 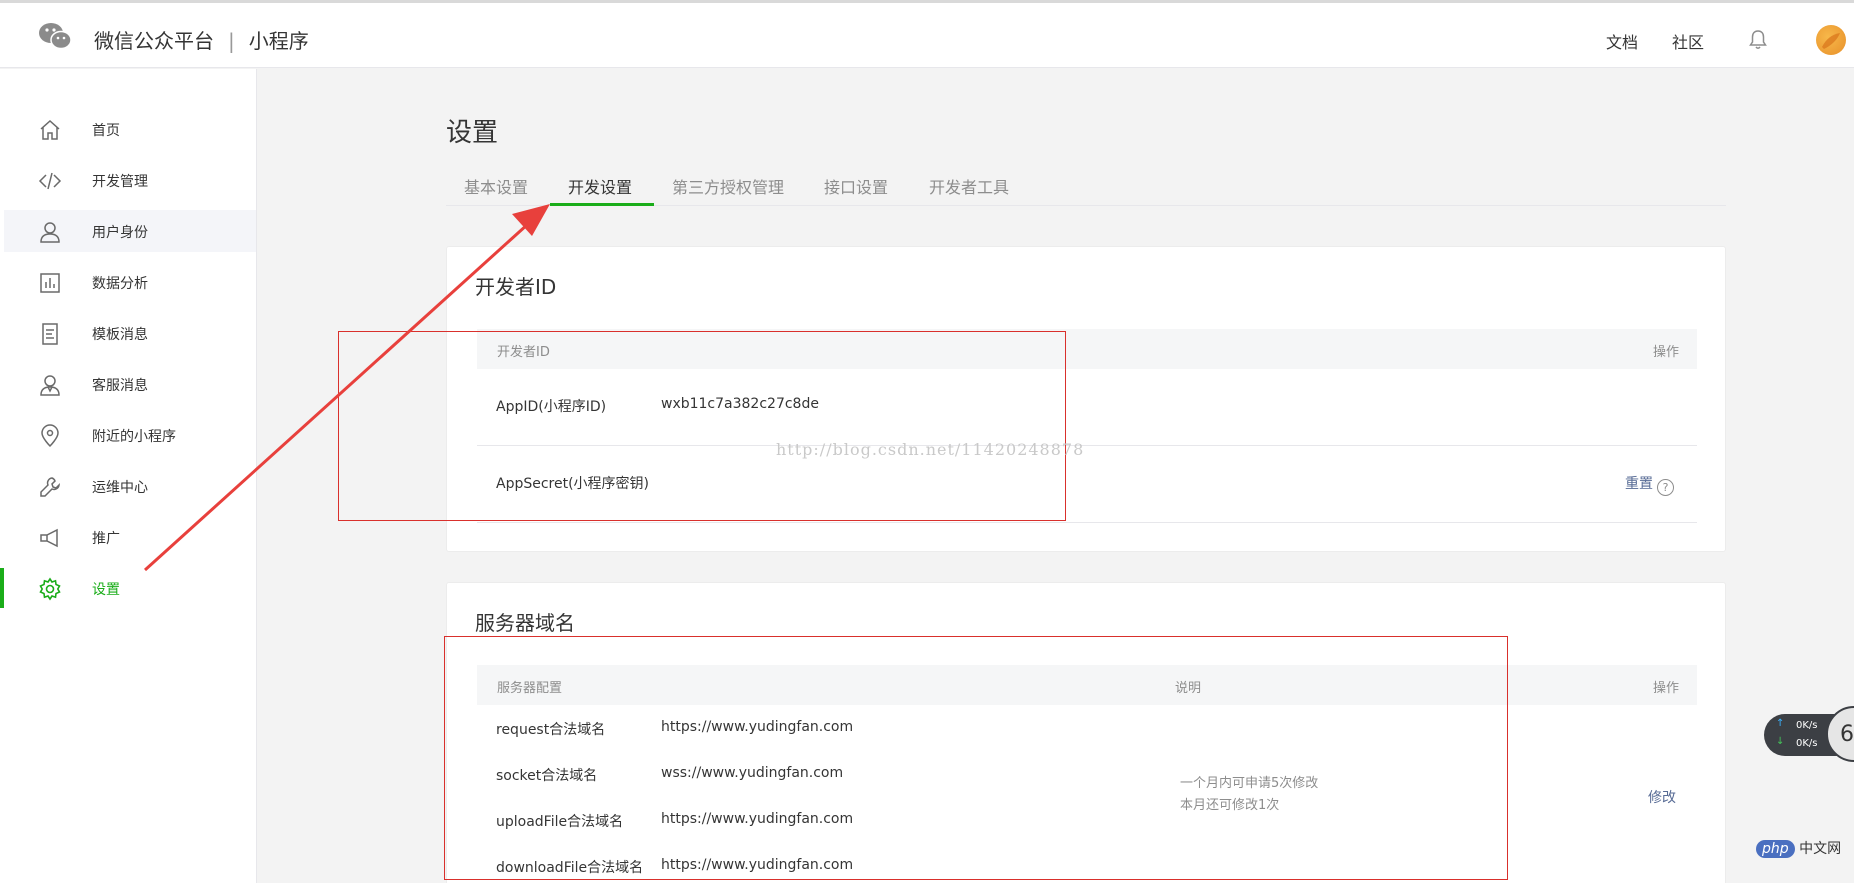 What do you see at coordinates (600, 186) in the screenshot?
I see `tab-dev-settings: 开发设置` at bounding box center [600, 186].